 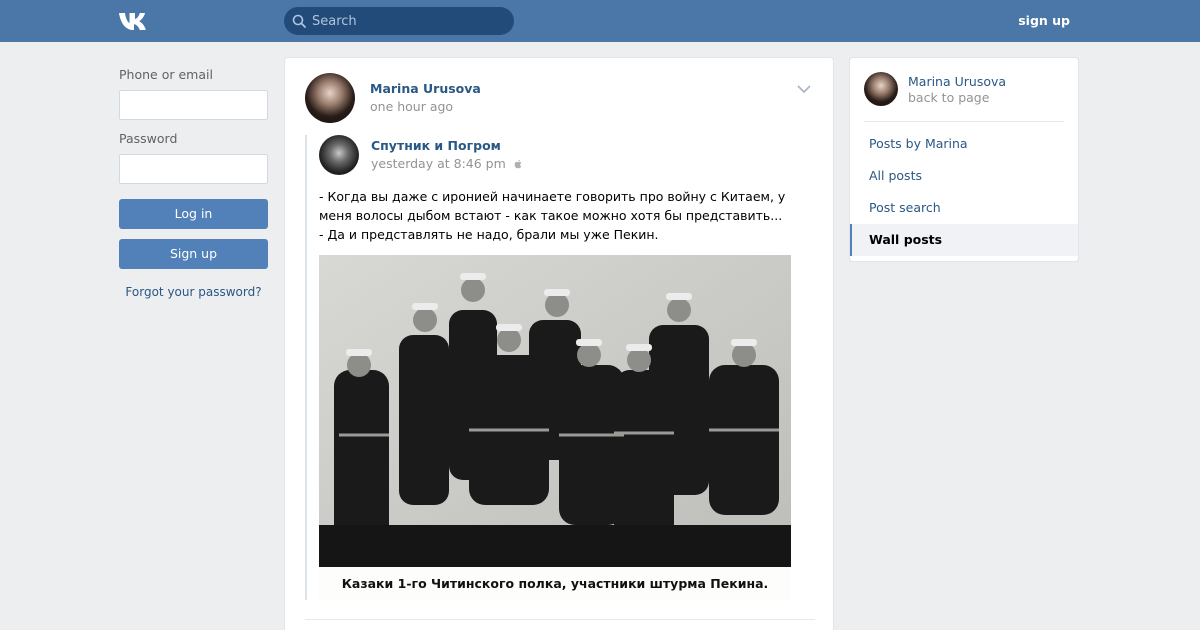 I want to click on top-header: sign up, so click(x=600, y=21).